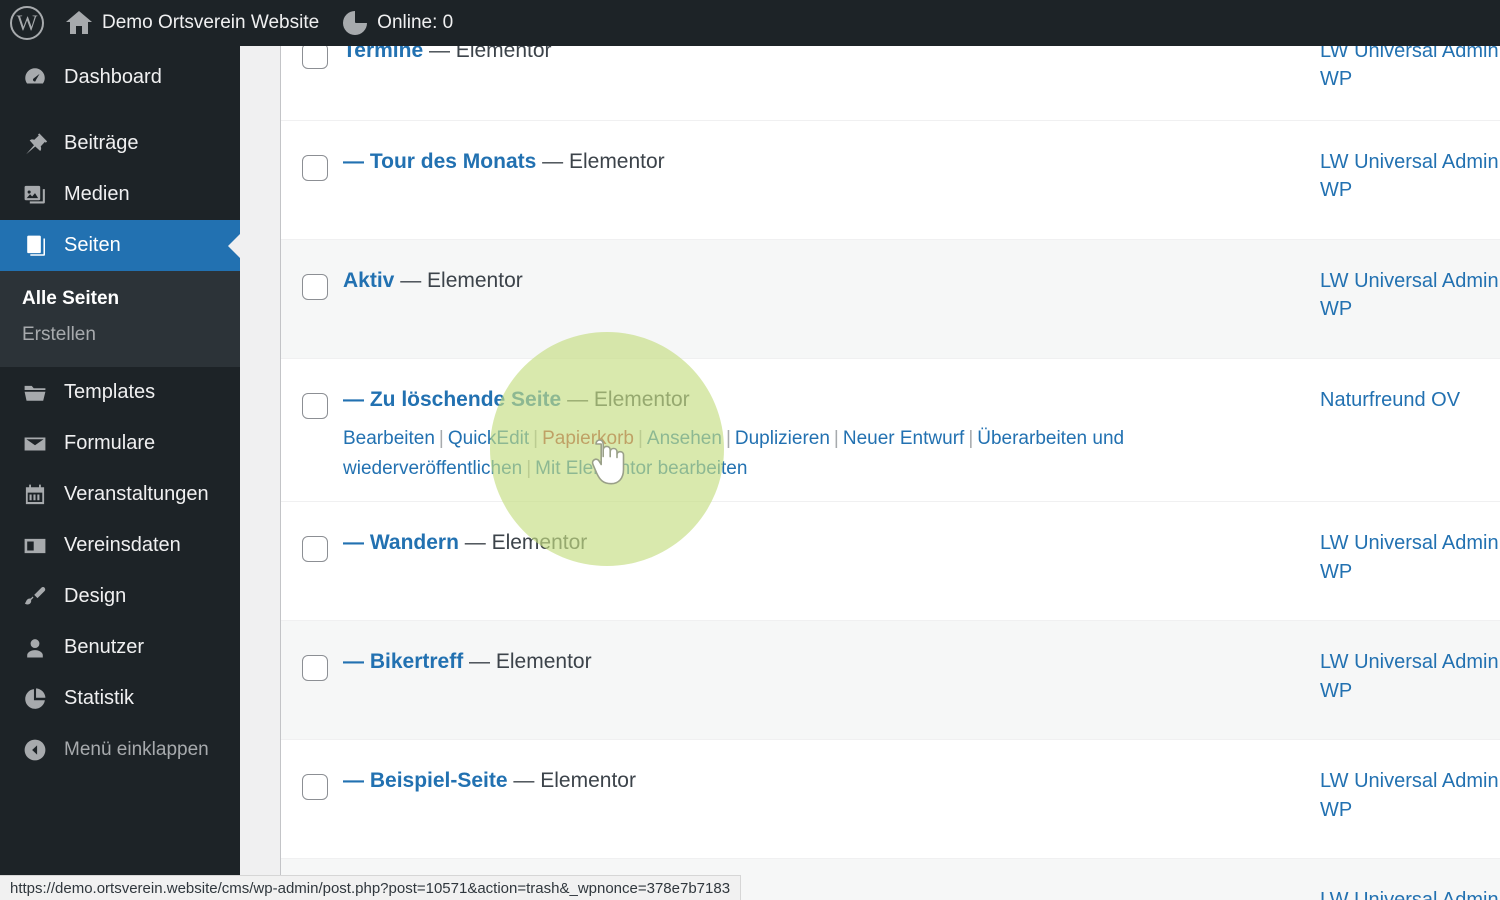  I want to click on row-action-trash: Papierkorb, so click(588, 438).